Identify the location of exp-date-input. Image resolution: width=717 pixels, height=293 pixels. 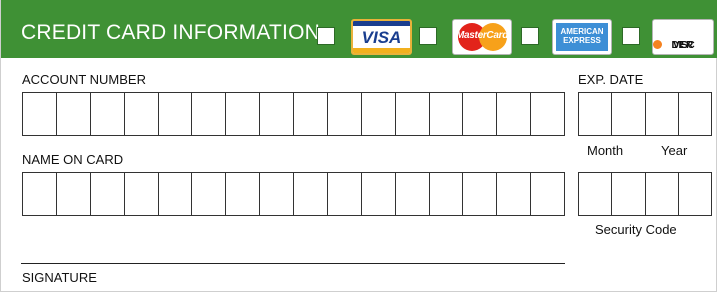
(645, 114).